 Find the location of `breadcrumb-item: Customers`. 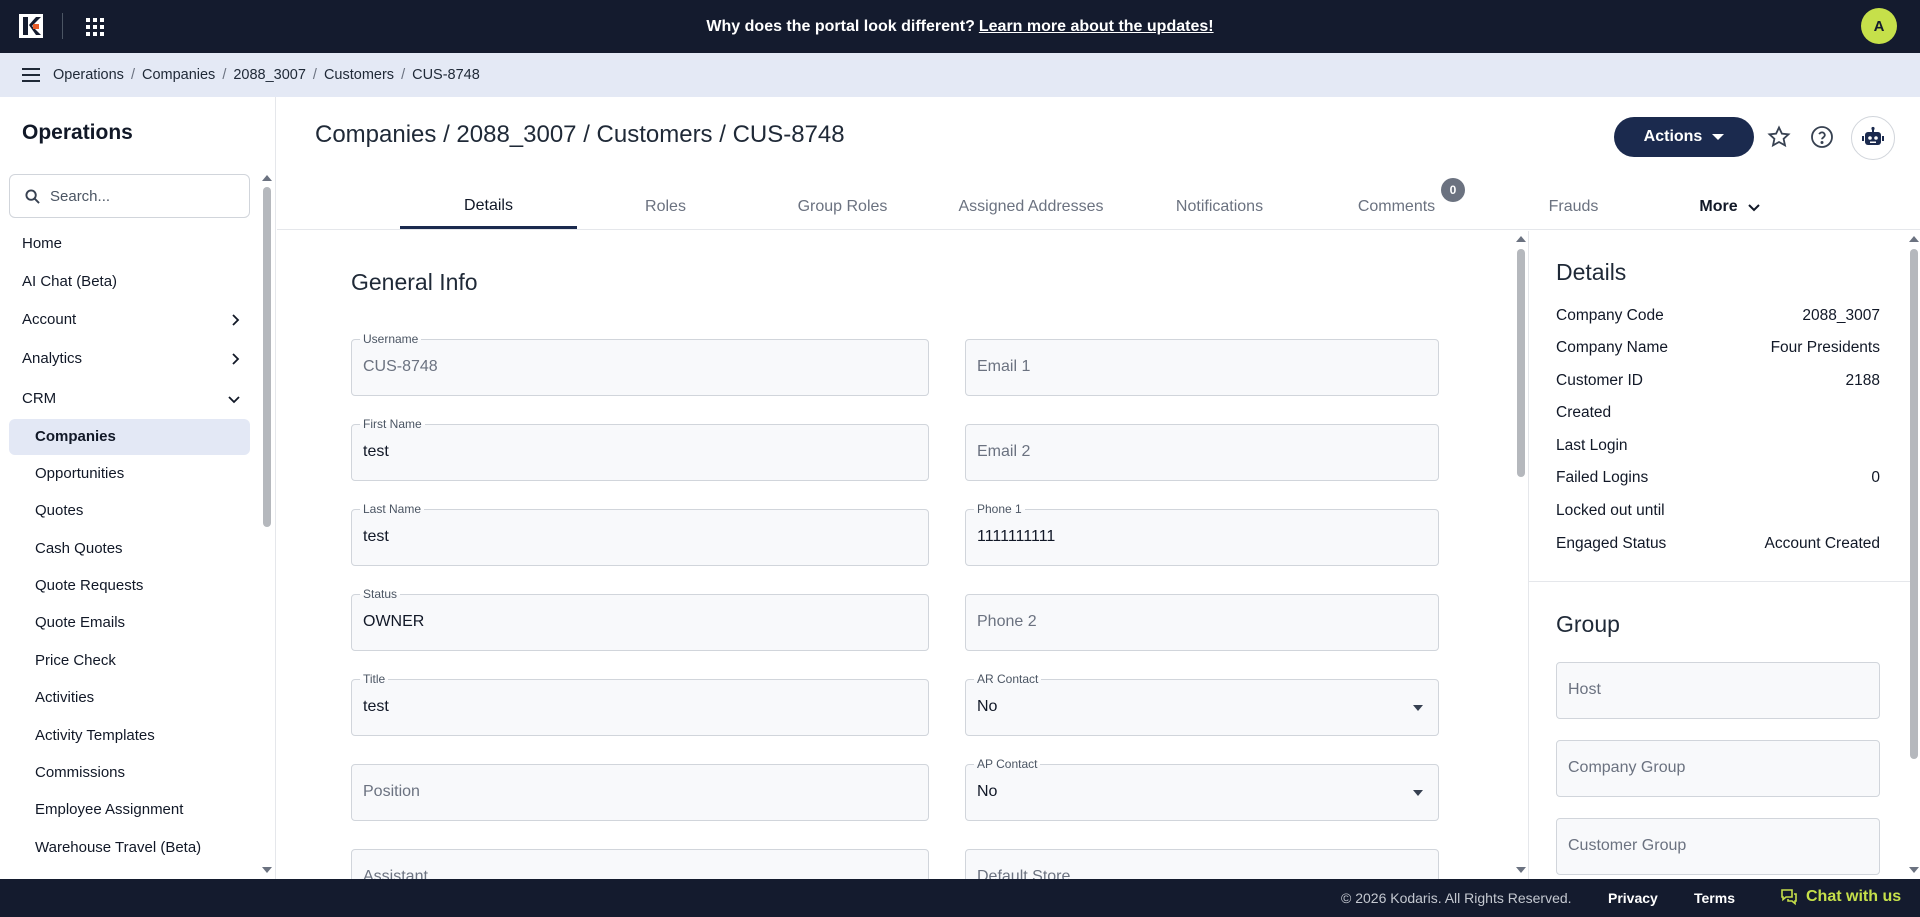

breadcrumb-item: Customers is located at coordinates (359, 75).